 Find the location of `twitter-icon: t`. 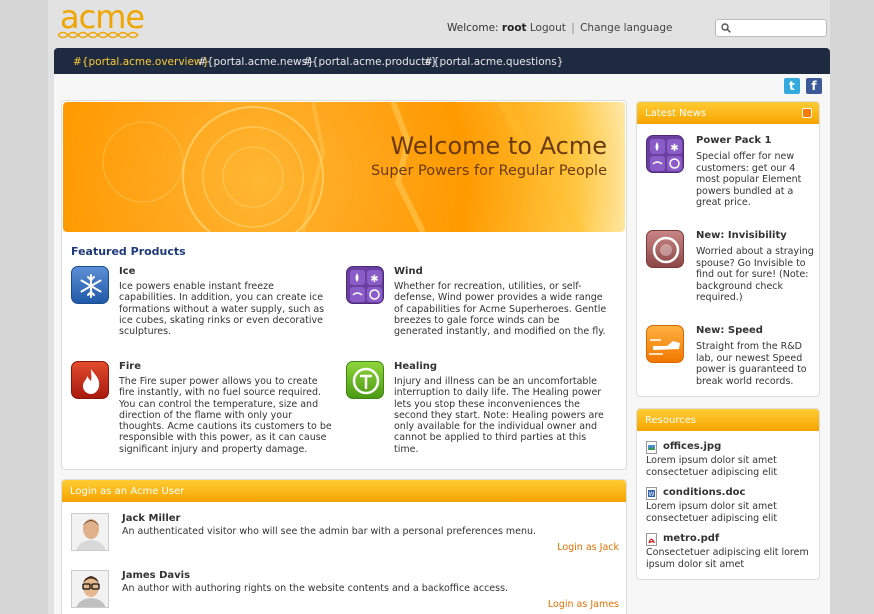

twitter-icon: t is located at coordinates (791, 86).